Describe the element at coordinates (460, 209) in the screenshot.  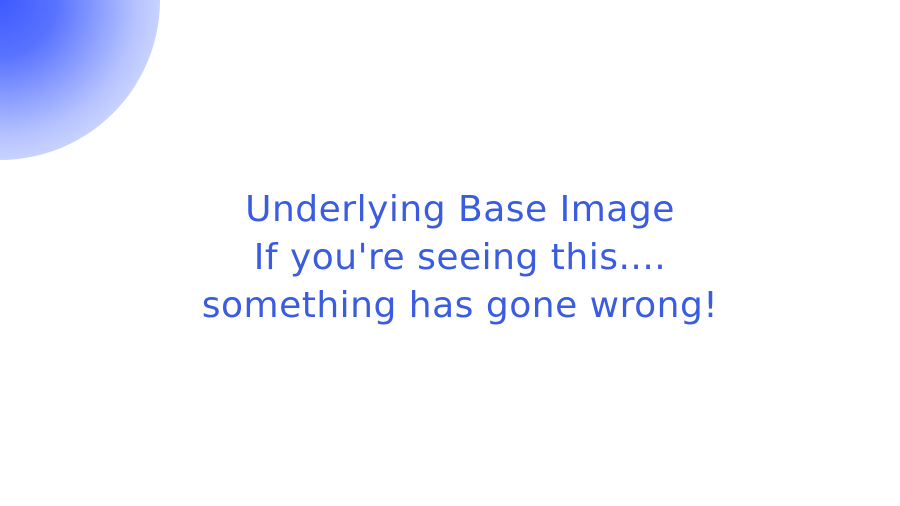
I see `message-line-1: Underlying Base Image` at that location.